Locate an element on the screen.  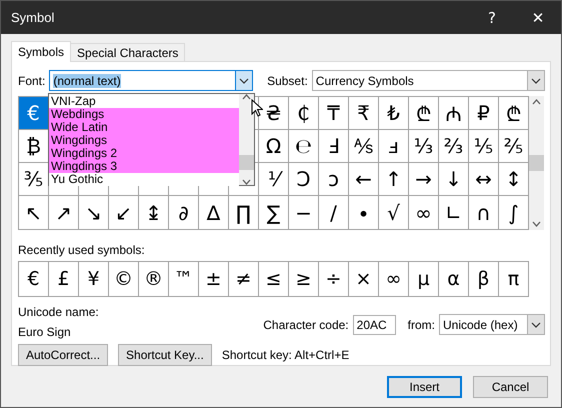
recently-used-label: Recently used symbols: is located at coordinates (82, 250).